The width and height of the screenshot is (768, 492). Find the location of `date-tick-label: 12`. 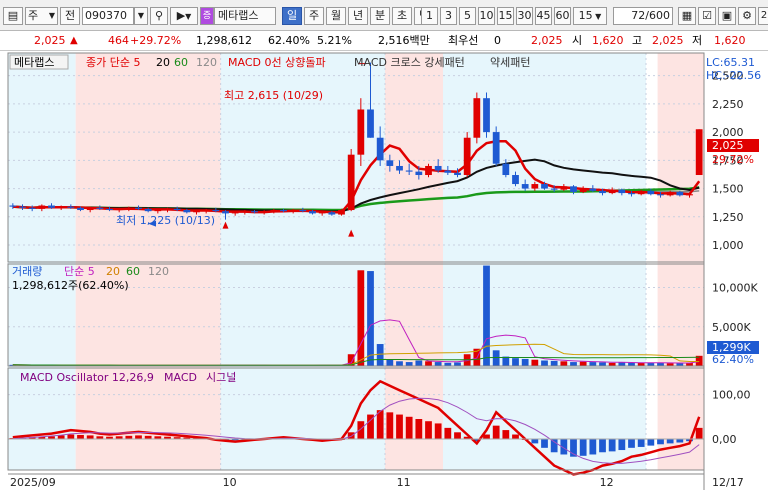

date-tick-label: 12 is located at coordinates (607, 482).